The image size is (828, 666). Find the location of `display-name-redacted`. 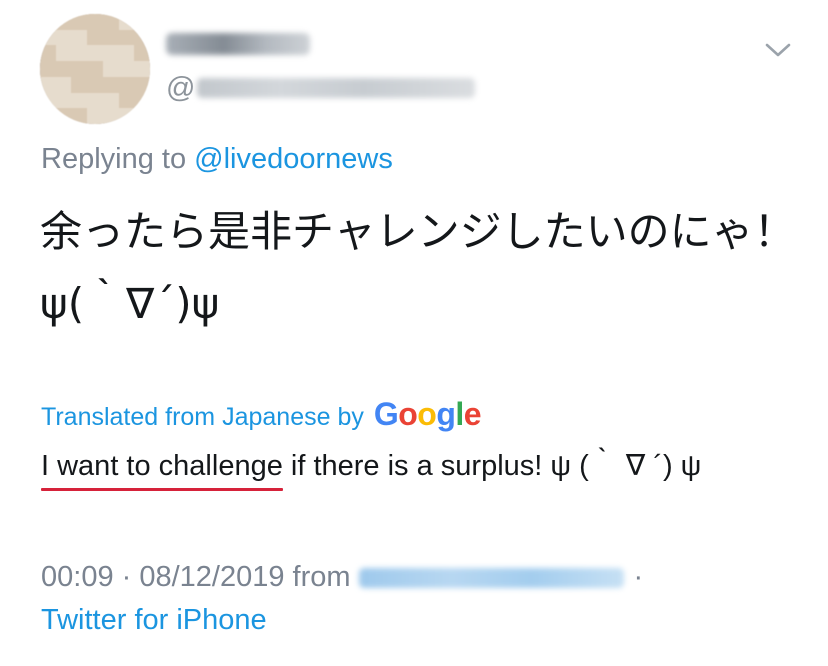

display-name-redacted is located at coordinates (238, 44).